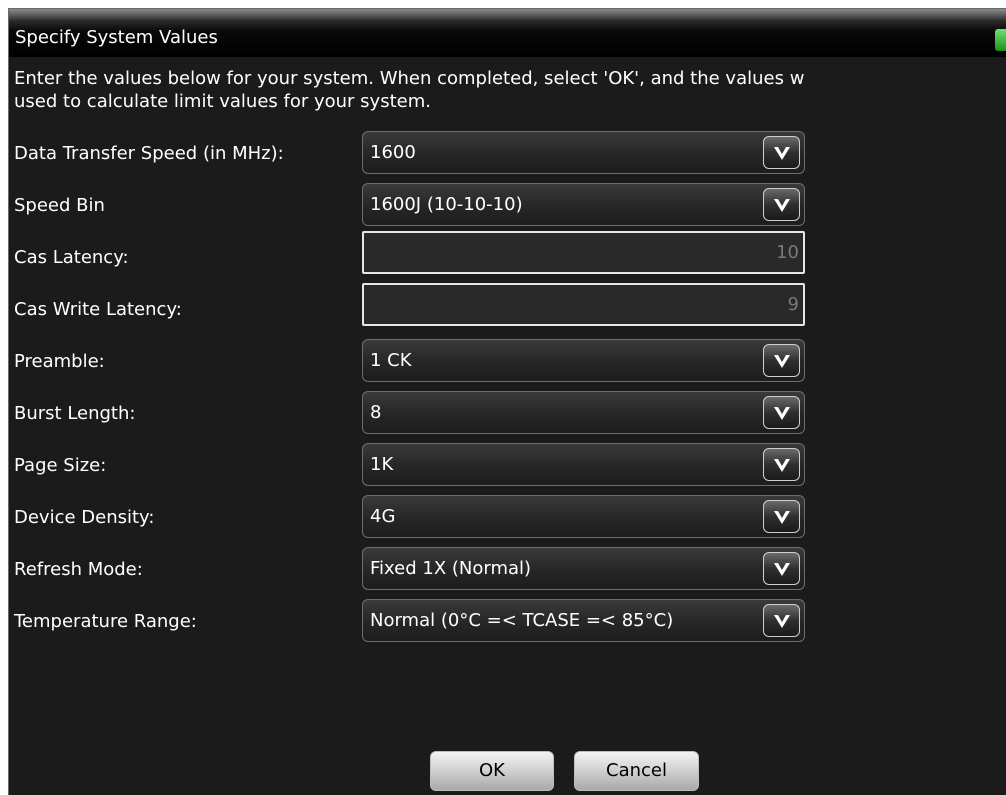  I want to click on refresh-mode-select: Fixed 1X (Normal), so click(583, 568).